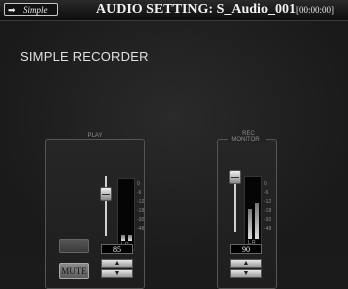  What do you see at coordinates (74, 271) in the screenshot?
I see `mute-button: MUTE` at bounding box center [74, 271].